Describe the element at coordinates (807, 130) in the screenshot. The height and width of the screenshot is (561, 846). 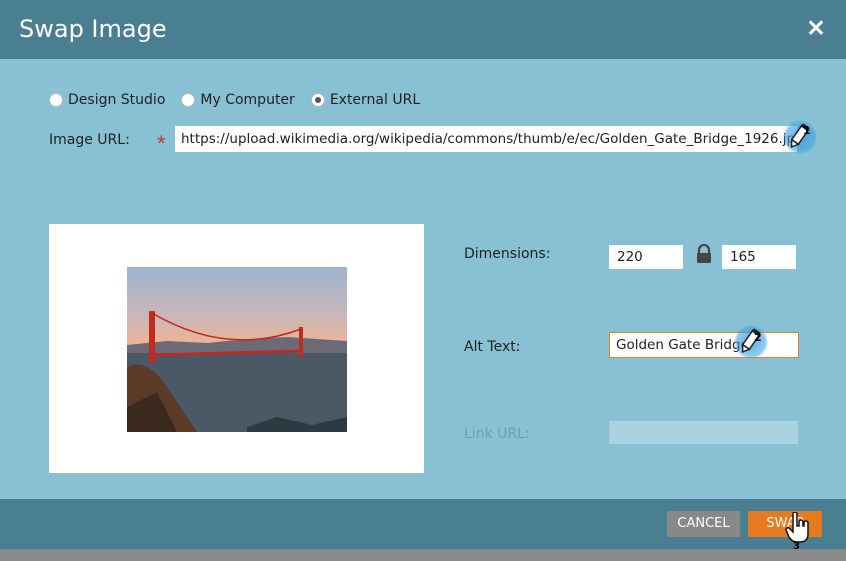
I see `step-number: 1` at that location.